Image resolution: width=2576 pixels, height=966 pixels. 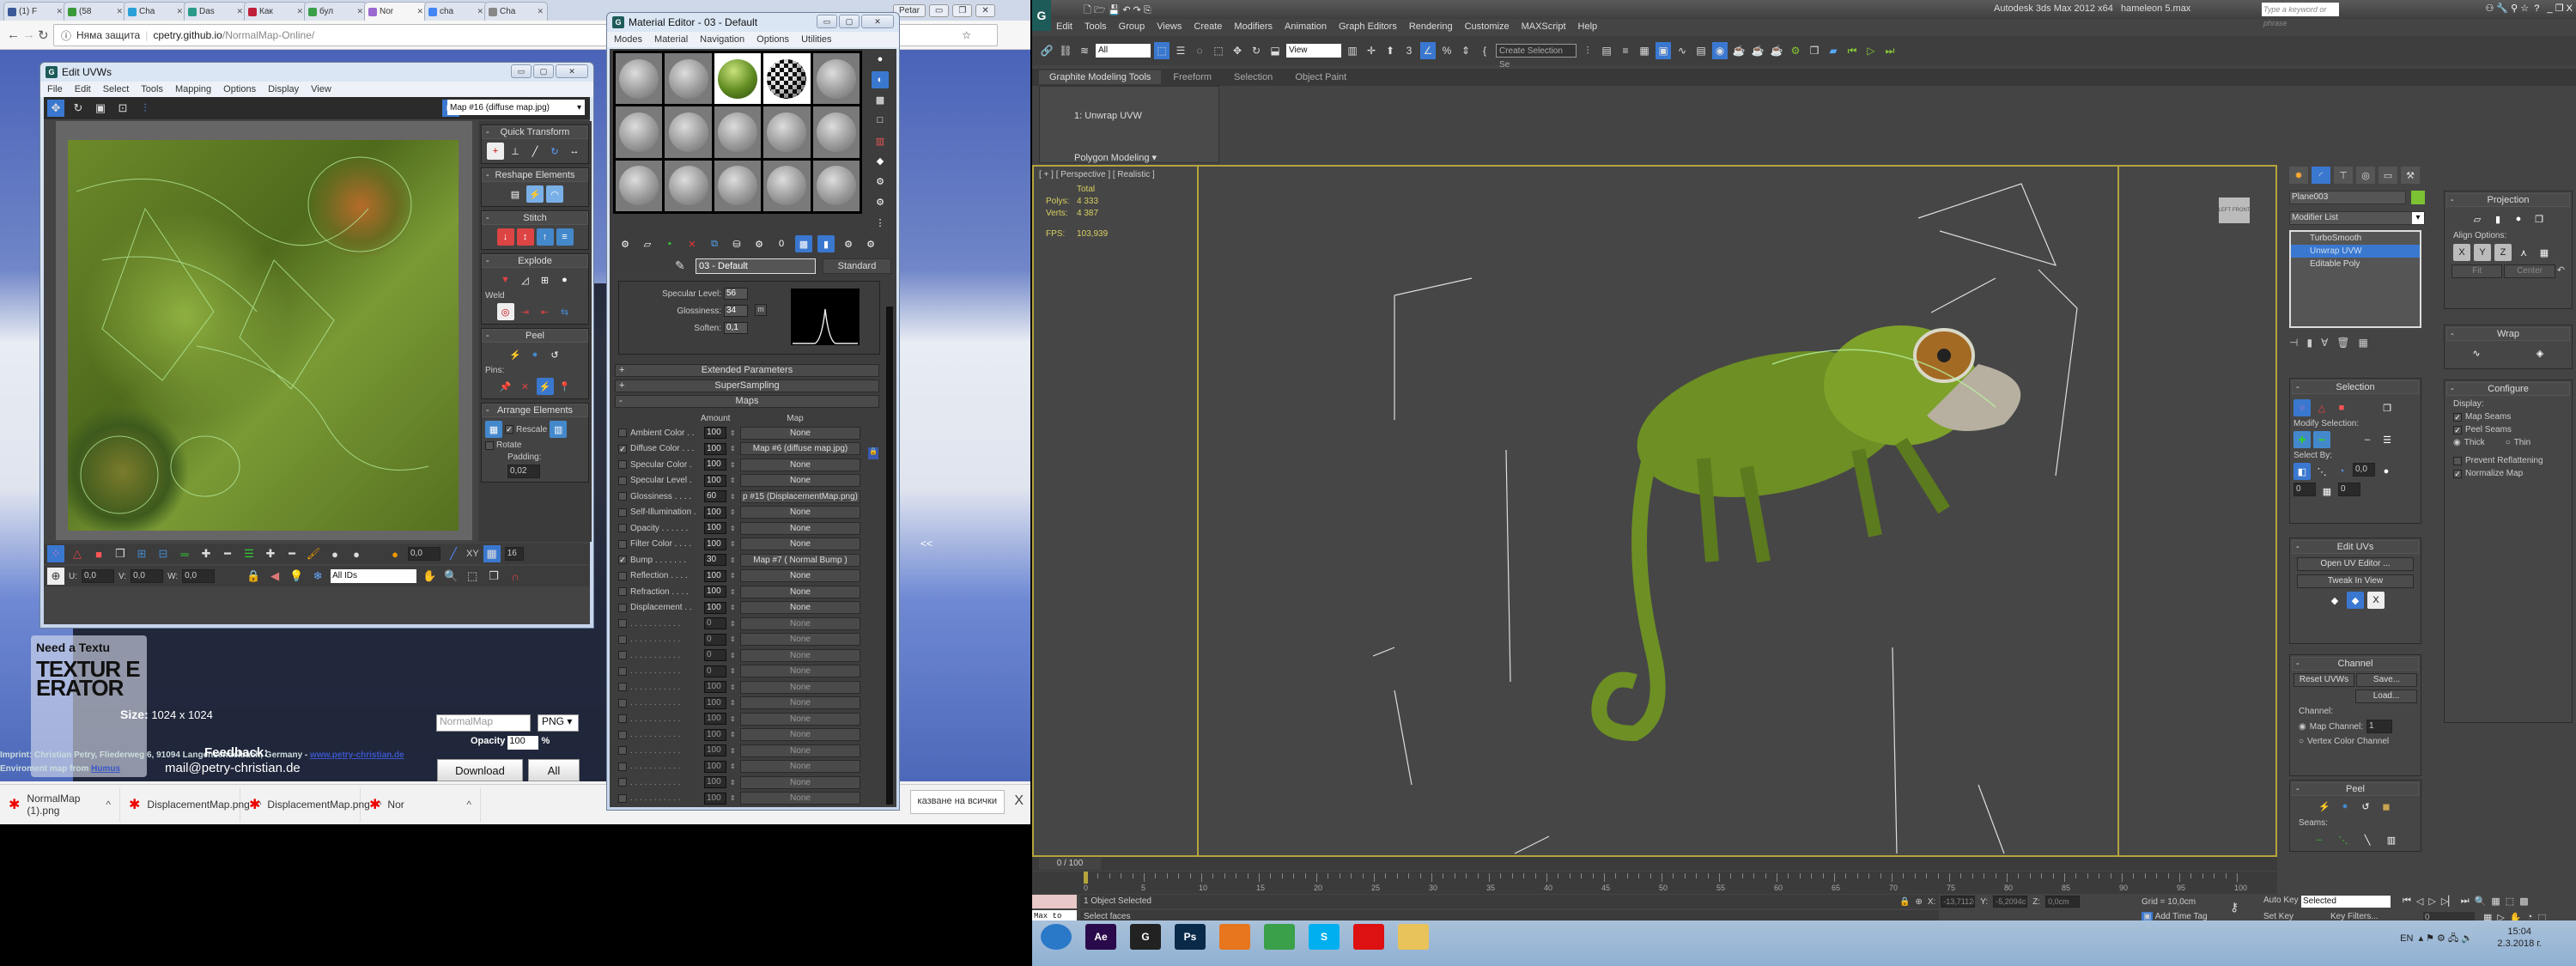 I want to click on element-mode-icon: ❒, so click(x=121, y=554).